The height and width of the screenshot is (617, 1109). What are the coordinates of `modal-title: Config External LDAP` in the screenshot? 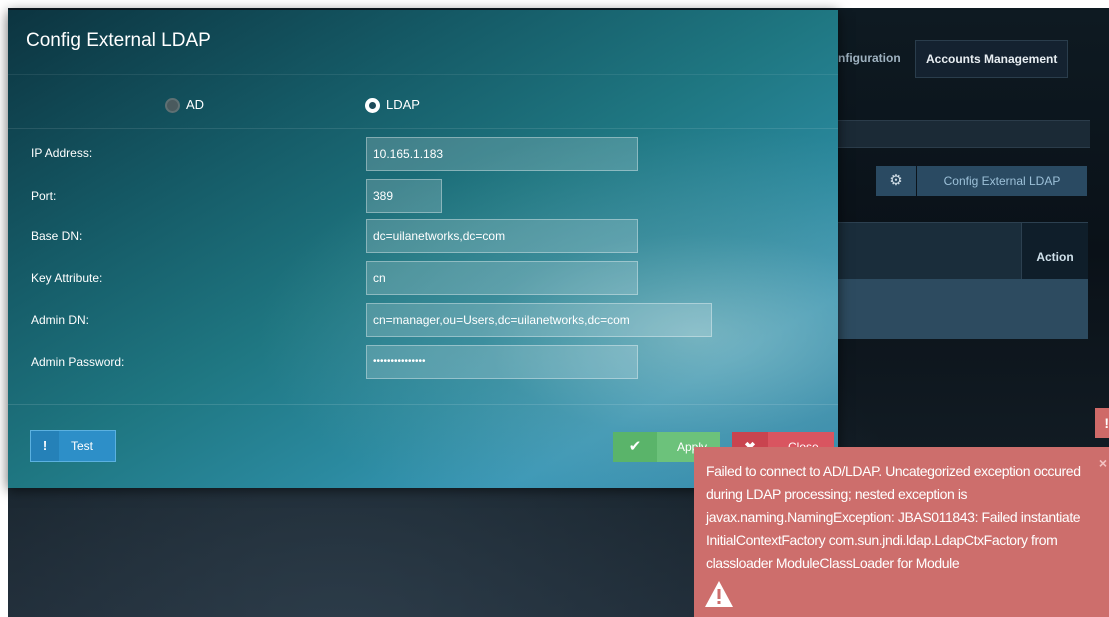 It's located at (118, 40).